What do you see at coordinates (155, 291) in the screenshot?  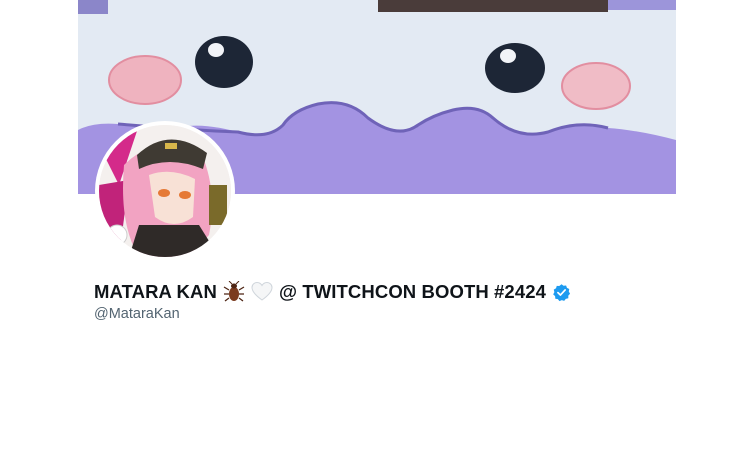 I see `display-name-prefix: MATARA KAN` at bounding box center [155, 291].